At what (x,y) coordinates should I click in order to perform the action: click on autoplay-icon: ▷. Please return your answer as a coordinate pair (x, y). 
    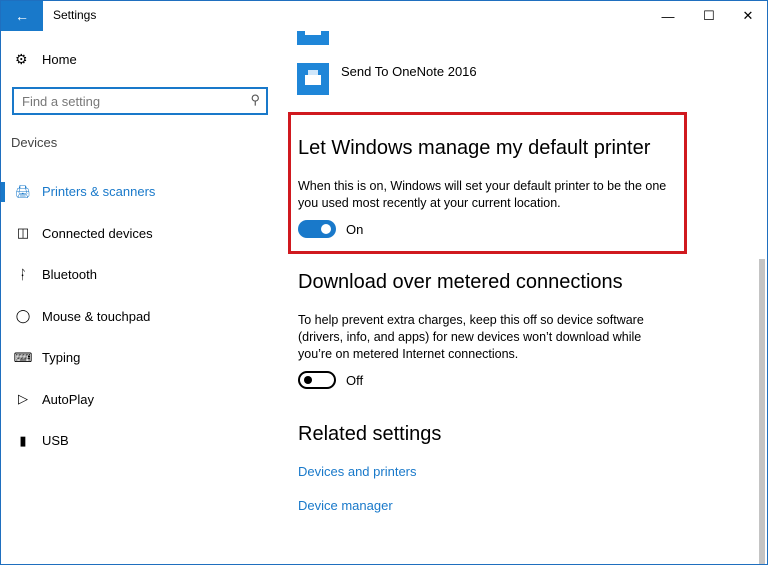
    Looking at the image, I should click on (23, 399).